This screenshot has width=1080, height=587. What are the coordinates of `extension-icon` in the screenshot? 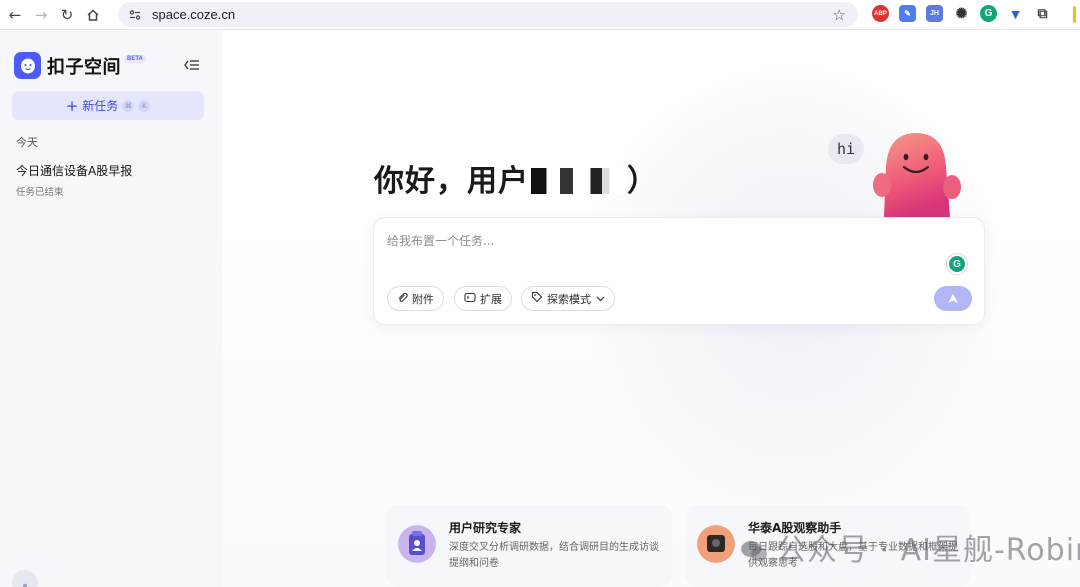 It's located at (470, 299).